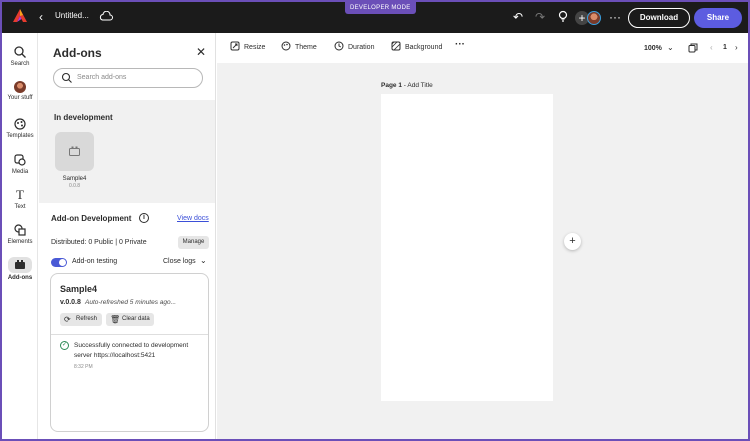  I want to click on rail-item-search: Search, so click(20, 60).